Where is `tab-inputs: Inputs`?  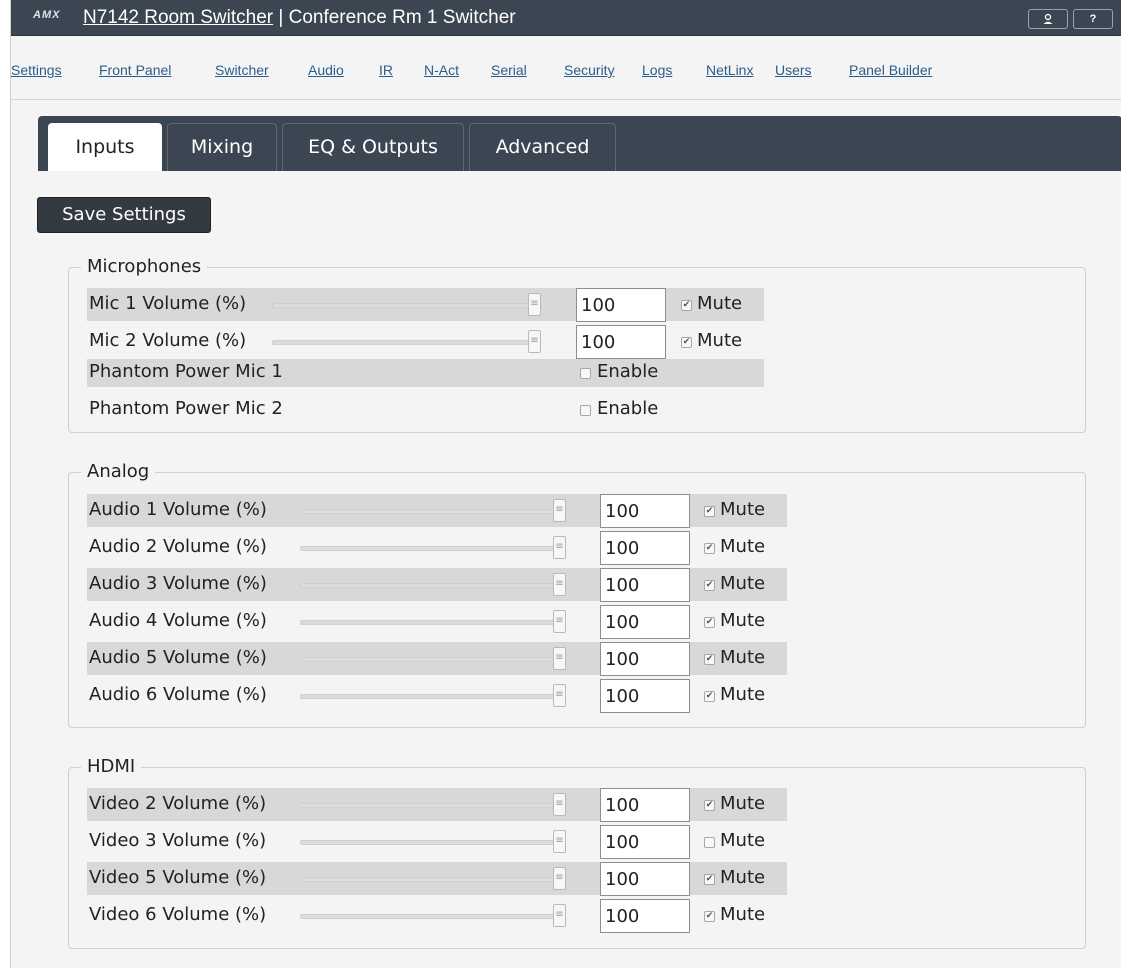
tab-inputs: Inputs is located at coordinates (105, 147).